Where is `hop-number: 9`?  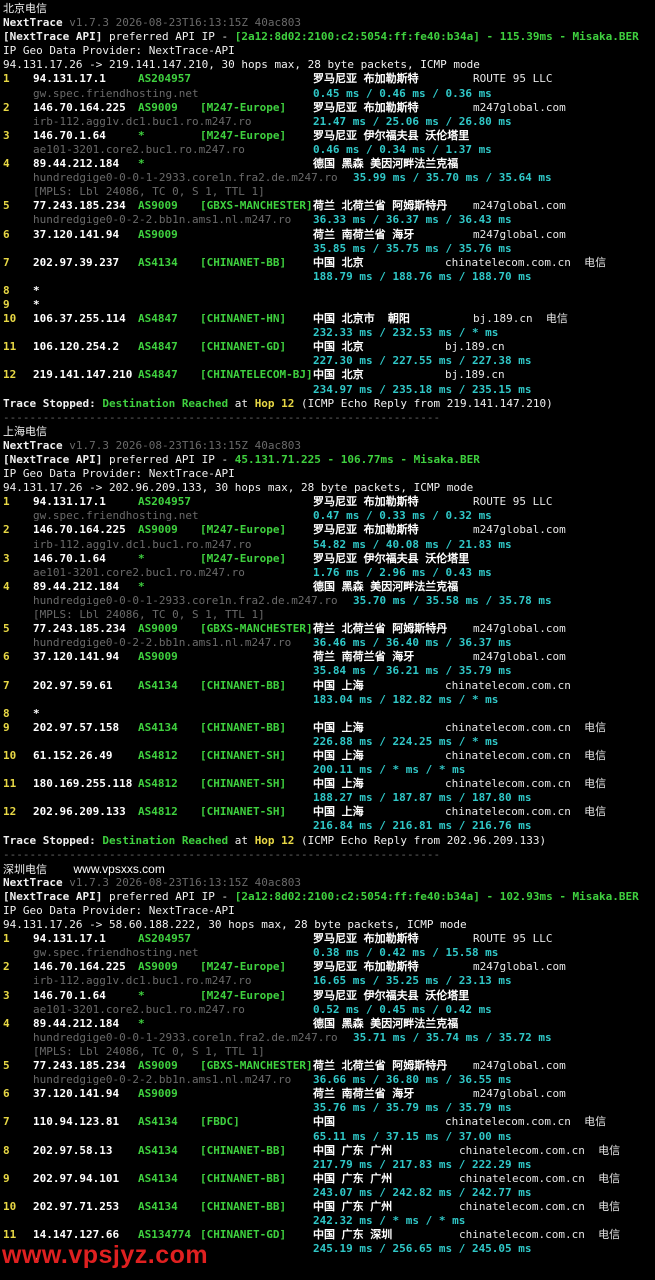
hop-number: 9 is located at coordinates (6, 727).